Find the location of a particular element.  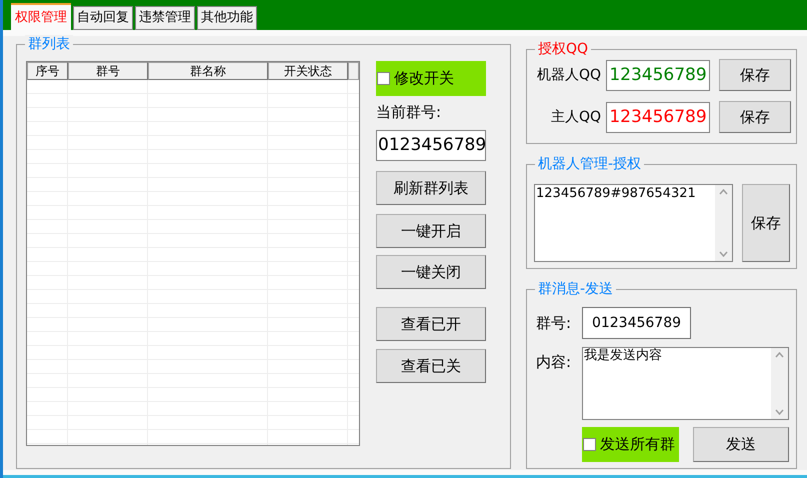

button: 刷新群列表 is located at coordinates (431, 188).